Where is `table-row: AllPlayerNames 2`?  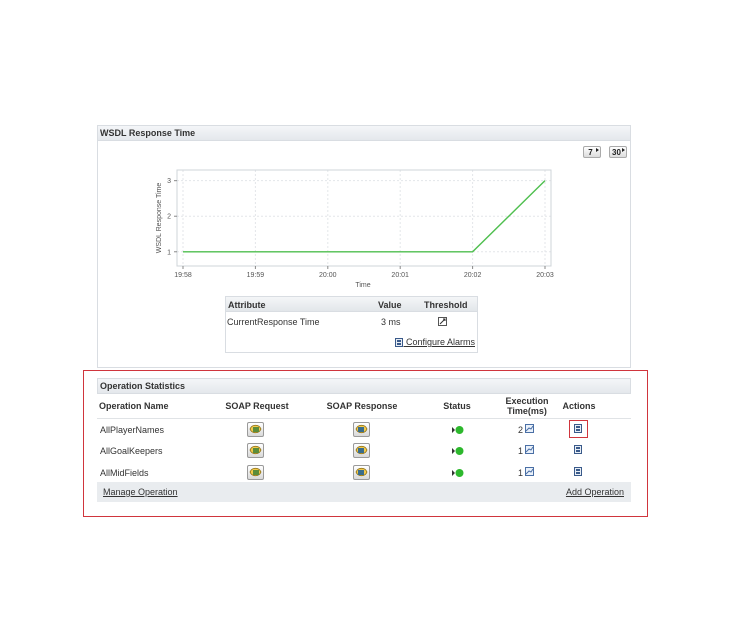 table-row: AllPlayerNames 2 is located at coordinates (364, 430).